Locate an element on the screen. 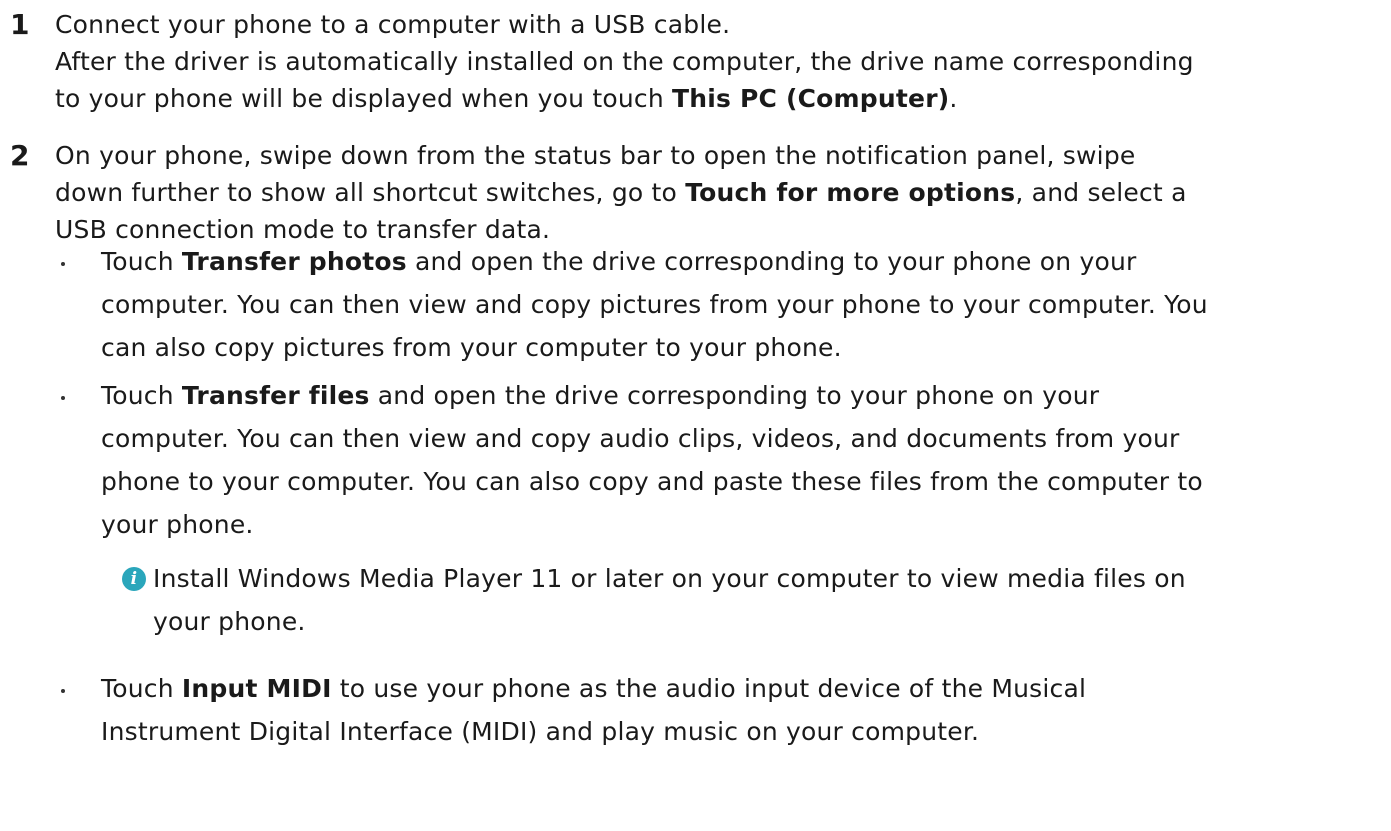 Image resolution: width=1391 pixels, height=831 pixels. ui-term-input-midi: Input MIDI is located at coordinates (256, 688).